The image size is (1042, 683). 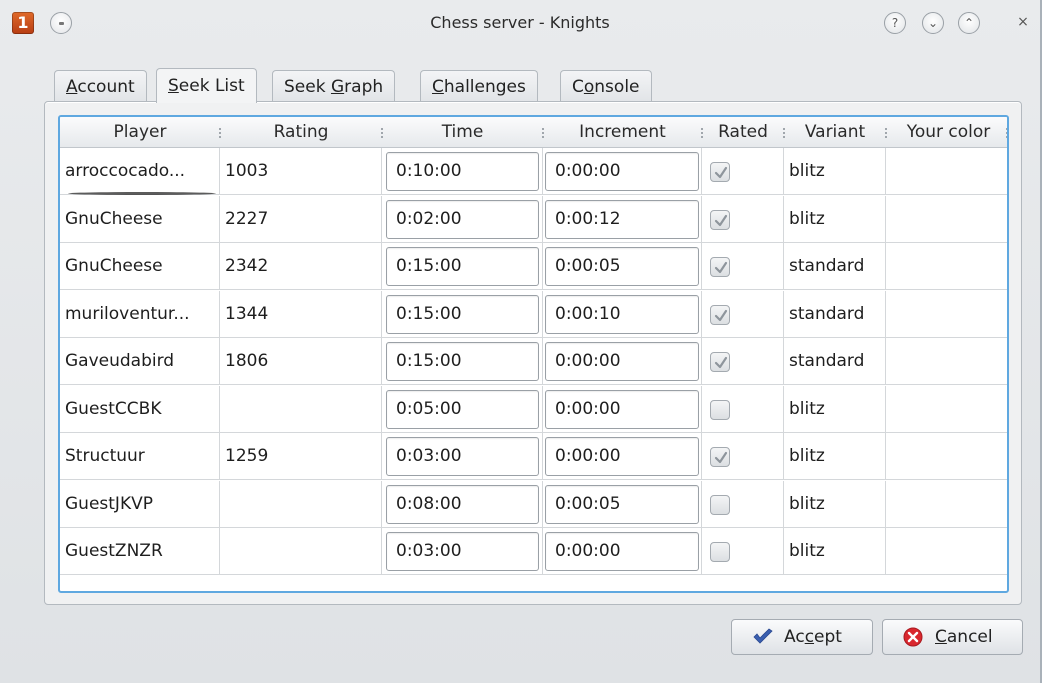 I want to click on title-bar: 1 Chess server - Knights ? ⌄ ⌃ ×, so click(x=520, y=23).